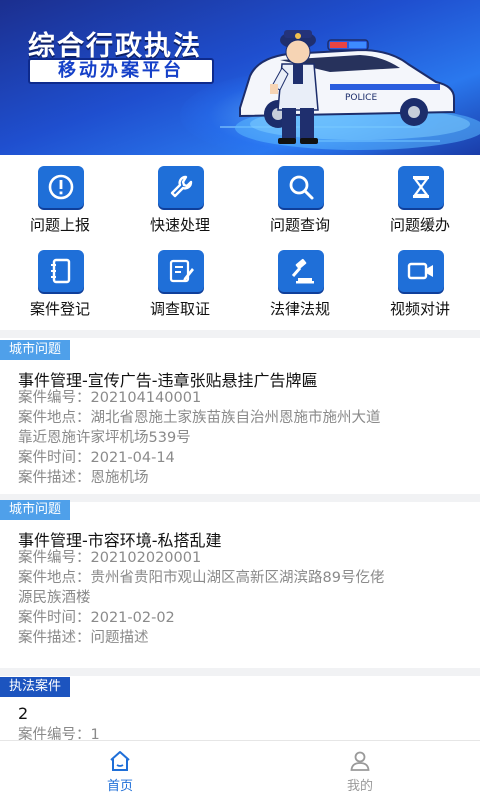 The width and height of the screenshot is (480, 800). What do you see at coordinates (104, 438) in the screenshot?
I see `case-location-cont: 靠近恩施许家坪机场539号` at bounding box center [104, 438].